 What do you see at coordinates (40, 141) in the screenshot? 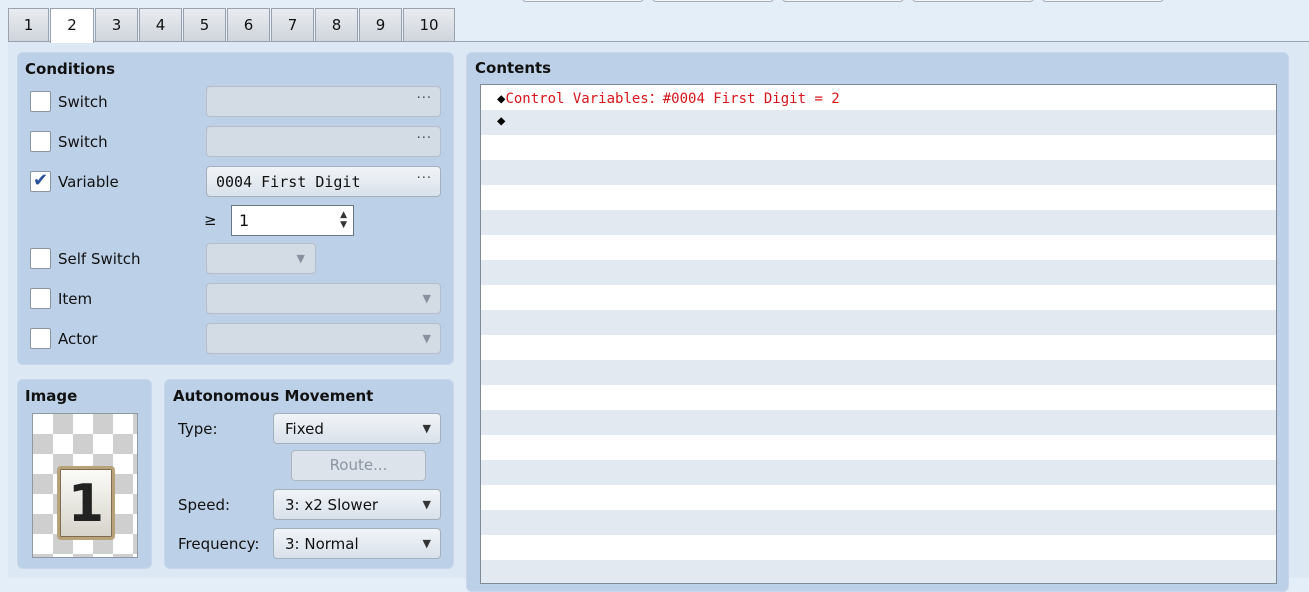
I see `switch2-checkbox` at bounding box center [40, 141].